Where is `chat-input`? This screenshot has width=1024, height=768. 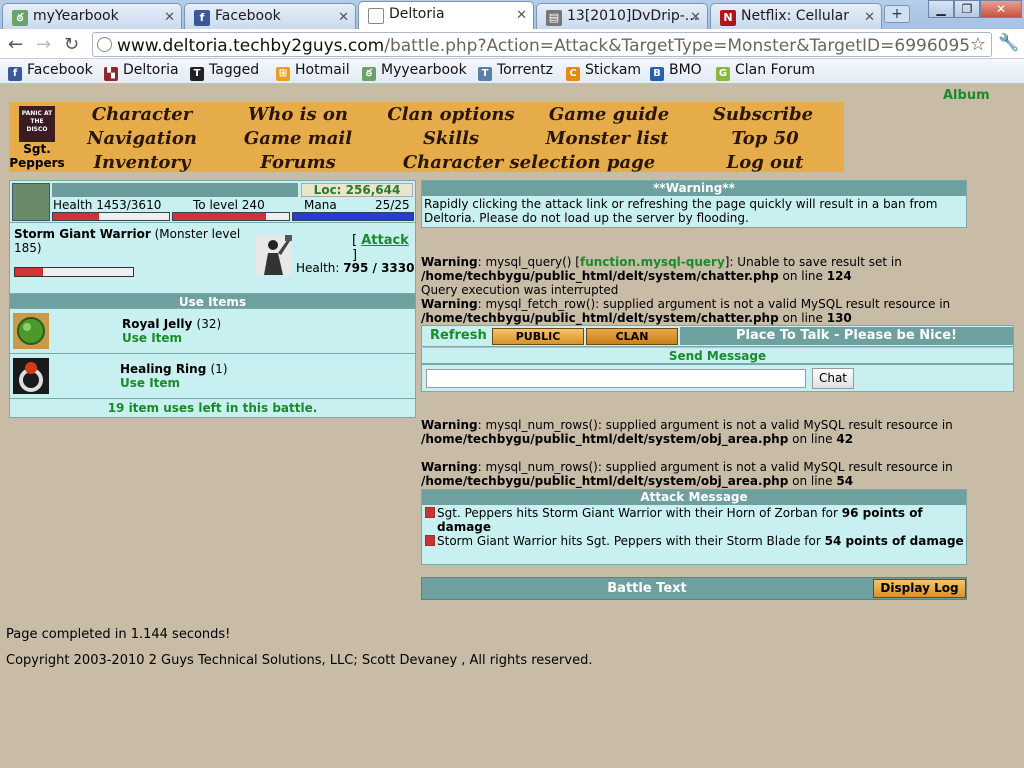
chat-input is located at coordinates (616, 378).